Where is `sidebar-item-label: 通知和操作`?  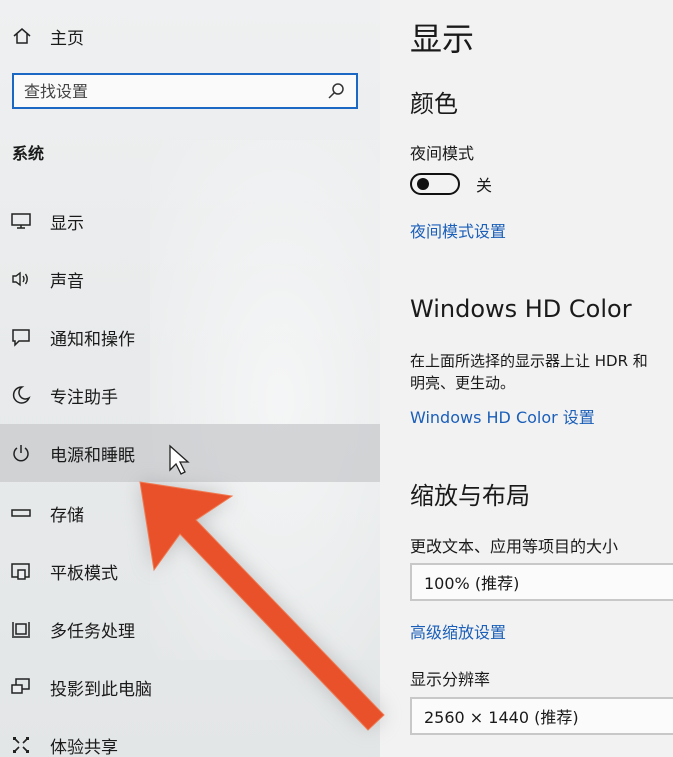 sidebar-item-label: 通知和操作 is located at coordinates (92, 339).